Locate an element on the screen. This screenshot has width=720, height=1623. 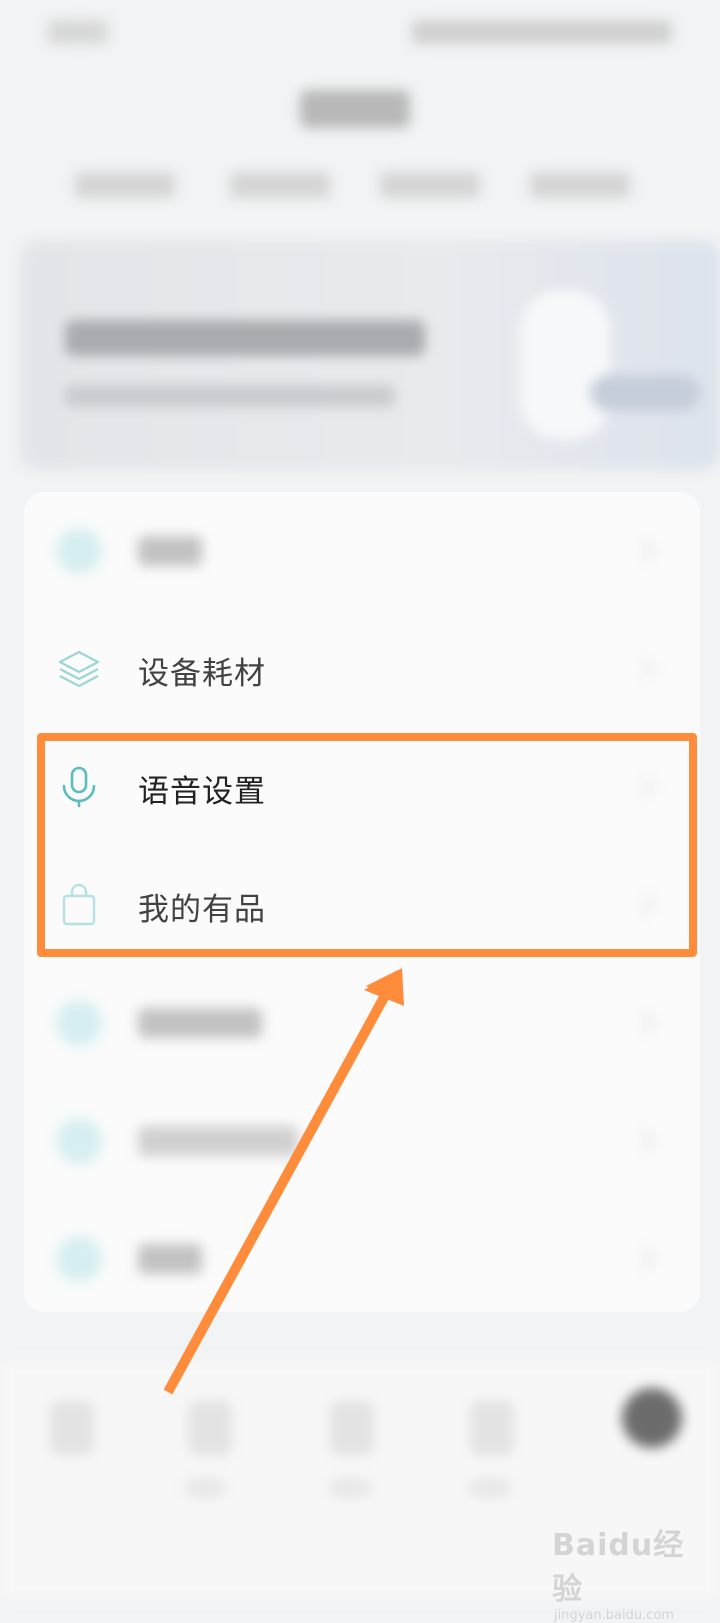
baidu-watermark: Baidu经验 jingyan.baidu.com is located at coordinates (632, 1571).